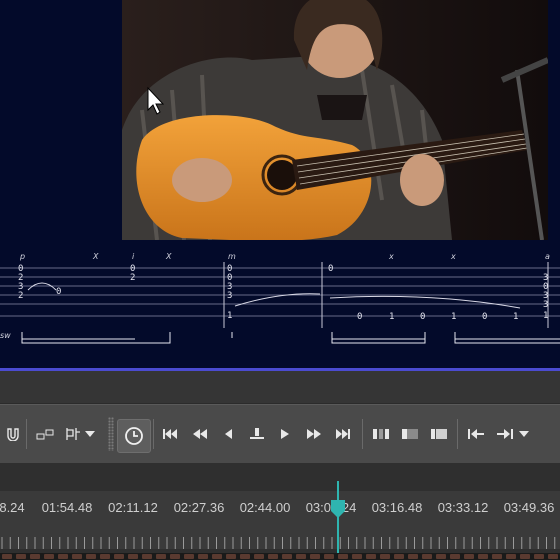 The image size is (560, 560). What do you see at coordinates (278, 543) in the screenshot?
I see `timeline-ticks` at bounding box center [278, 543].